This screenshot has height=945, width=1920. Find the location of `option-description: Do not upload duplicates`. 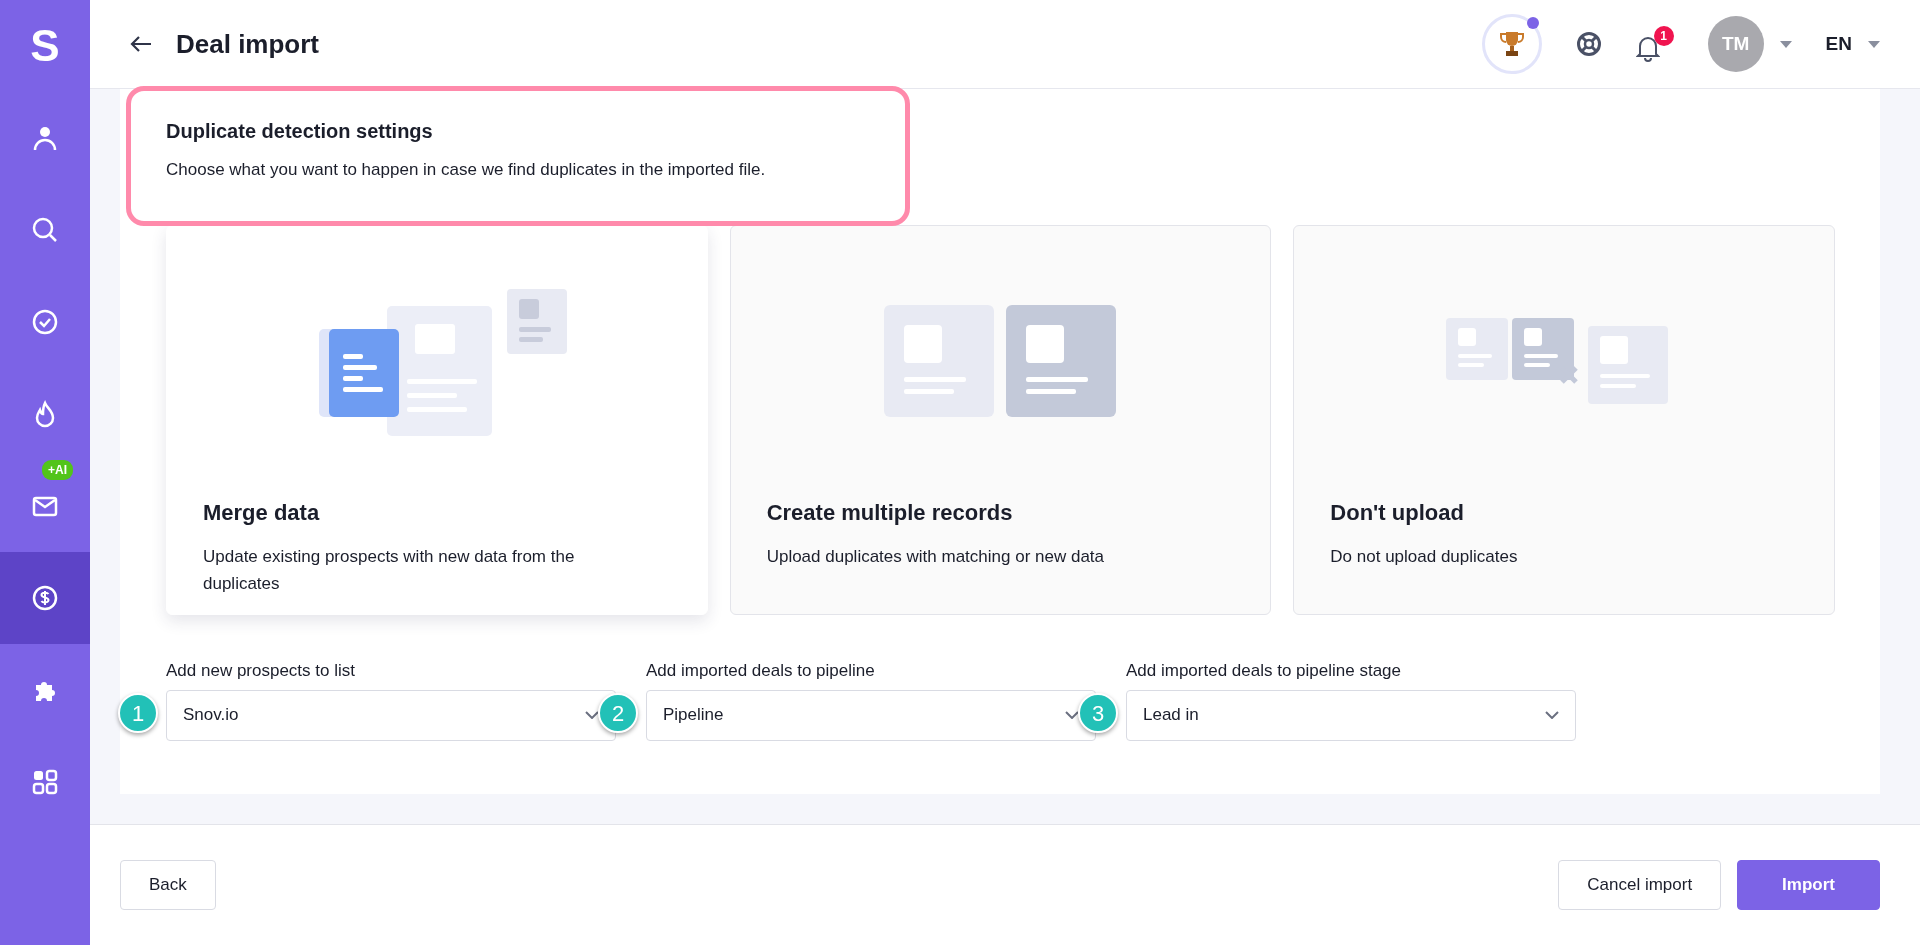

option-description: Do not upload duplicates is located at coordinates (1424, 557).